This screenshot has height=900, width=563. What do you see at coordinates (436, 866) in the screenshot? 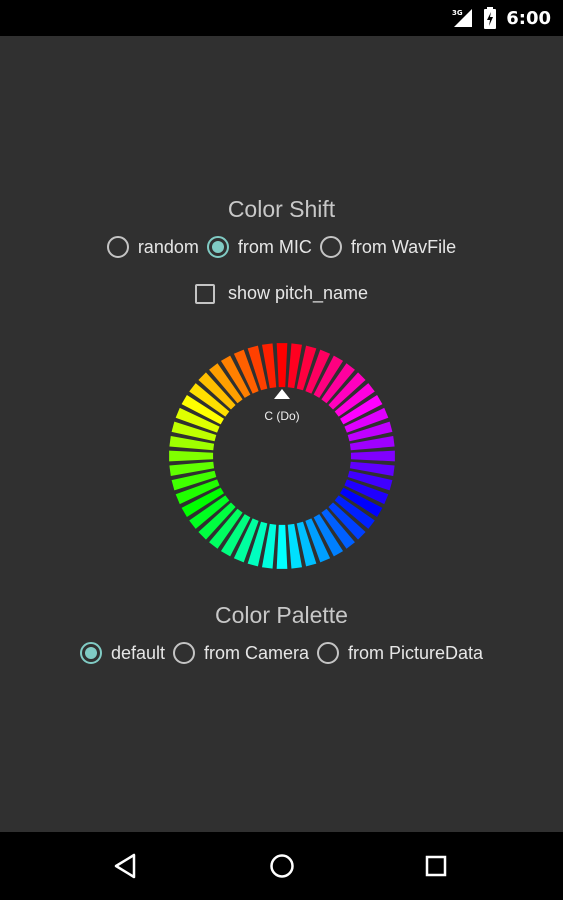
I see `recents-icon` at bounding box center [436, 866].